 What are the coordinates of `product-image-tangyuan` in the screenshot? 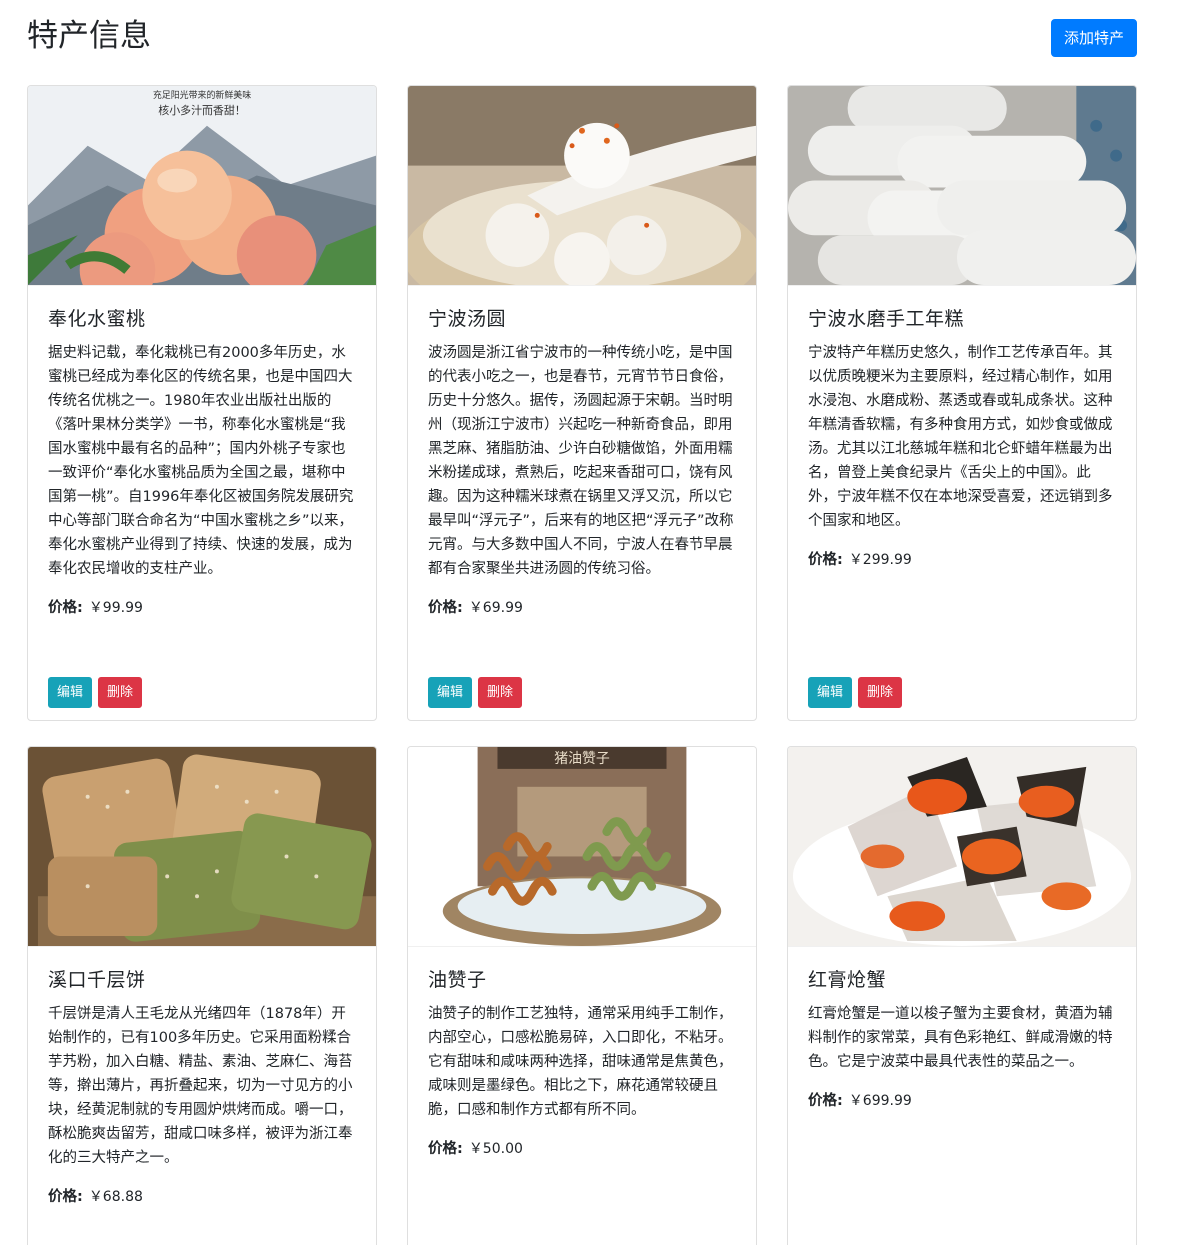 It's located at (582, 186).